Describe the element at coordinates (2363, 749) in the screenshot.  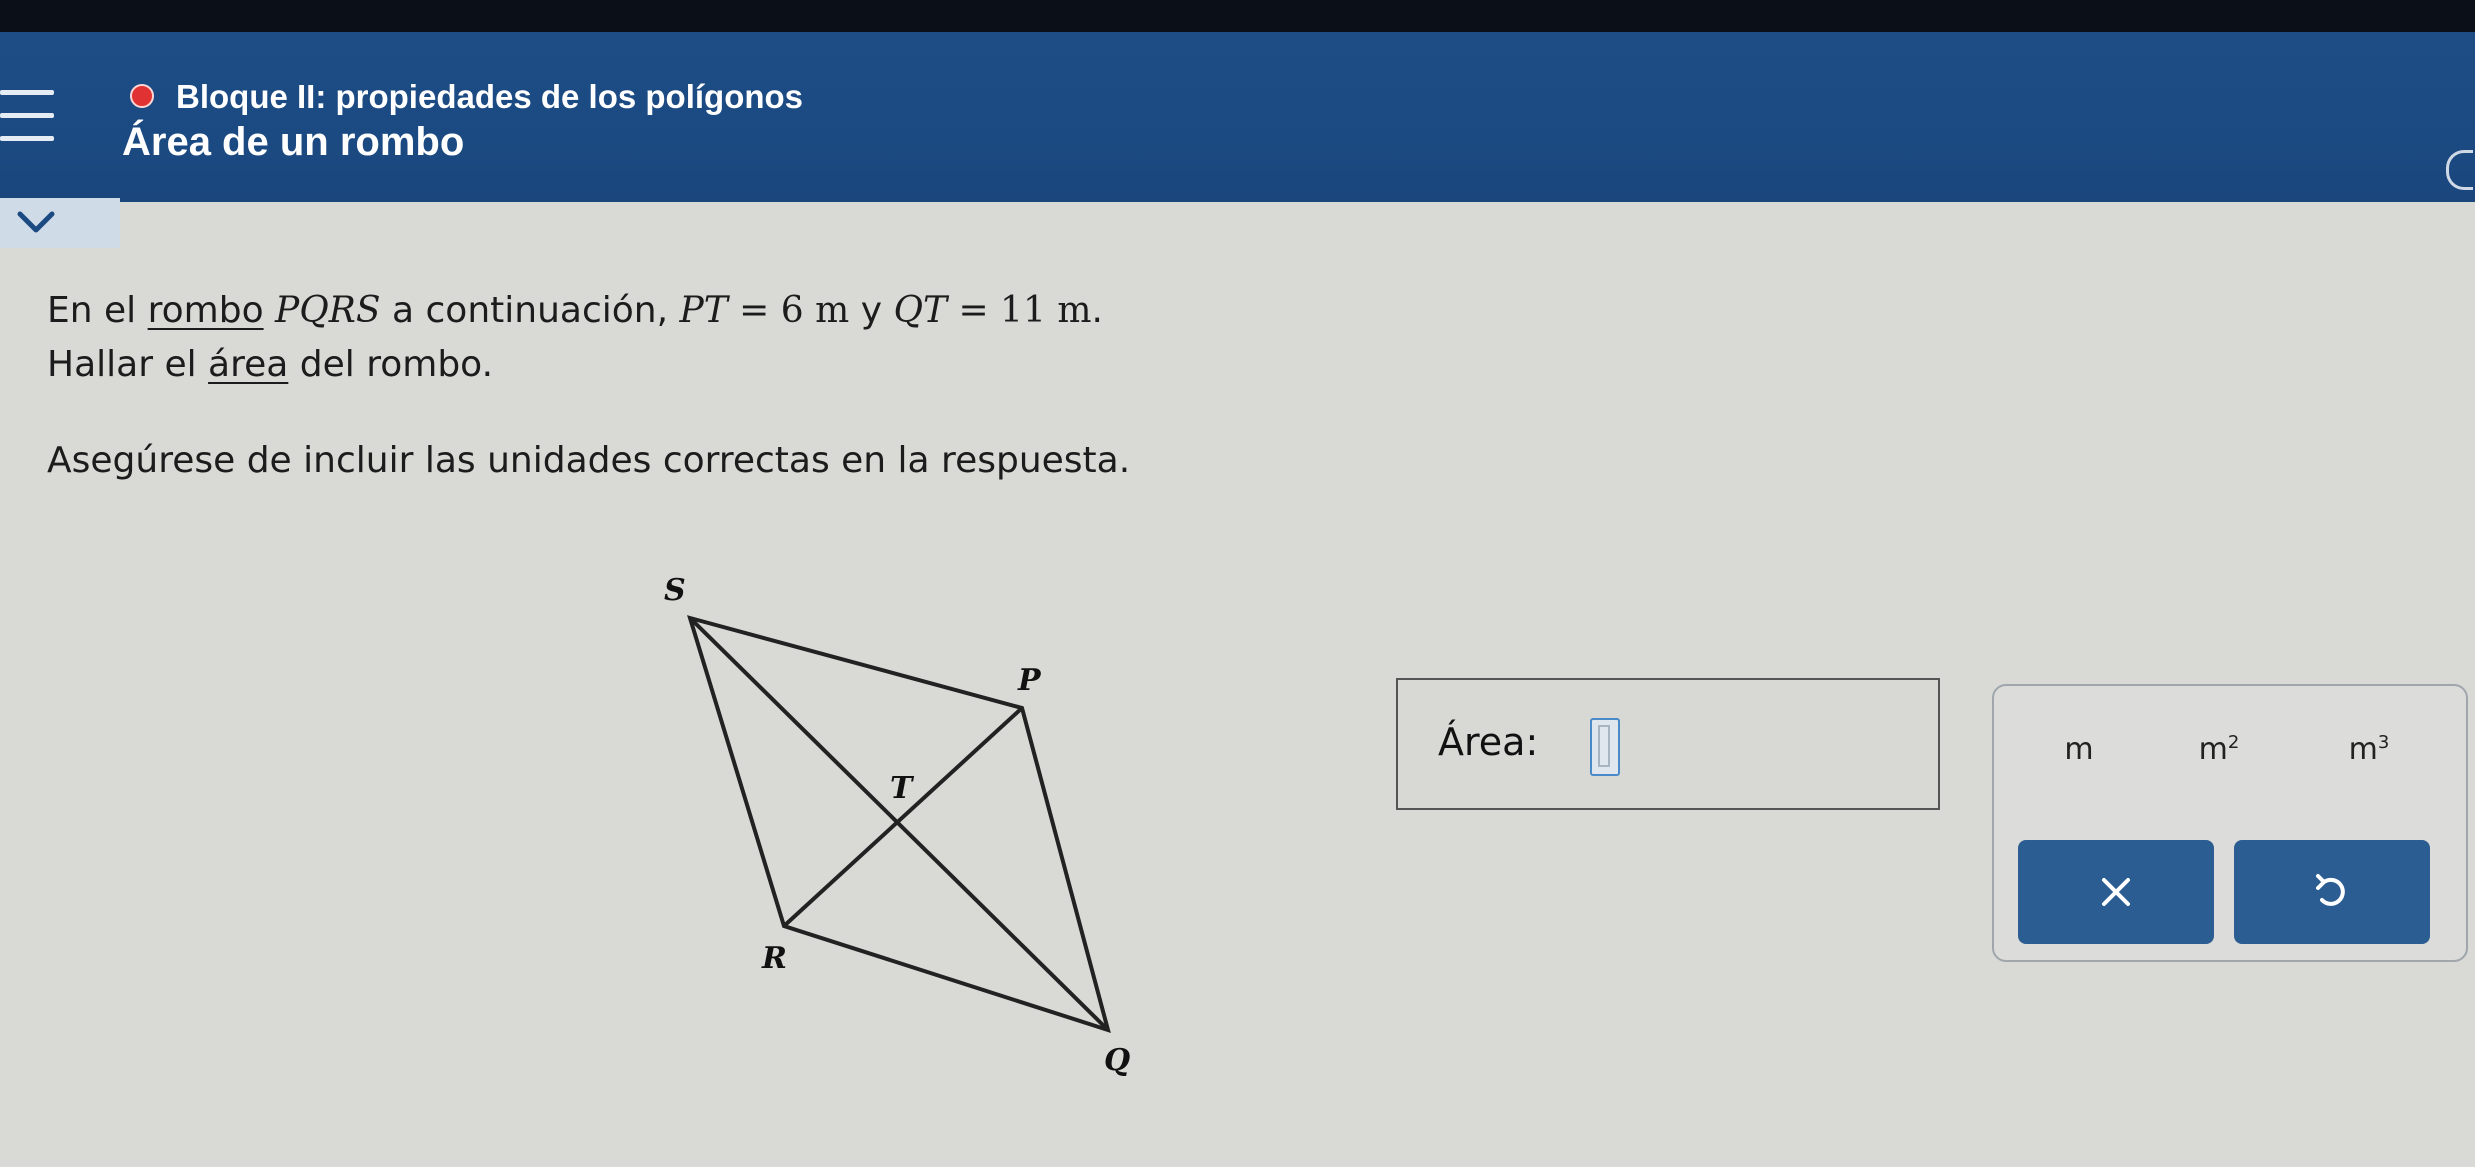
I see `unit-m3-label: m` at that location.